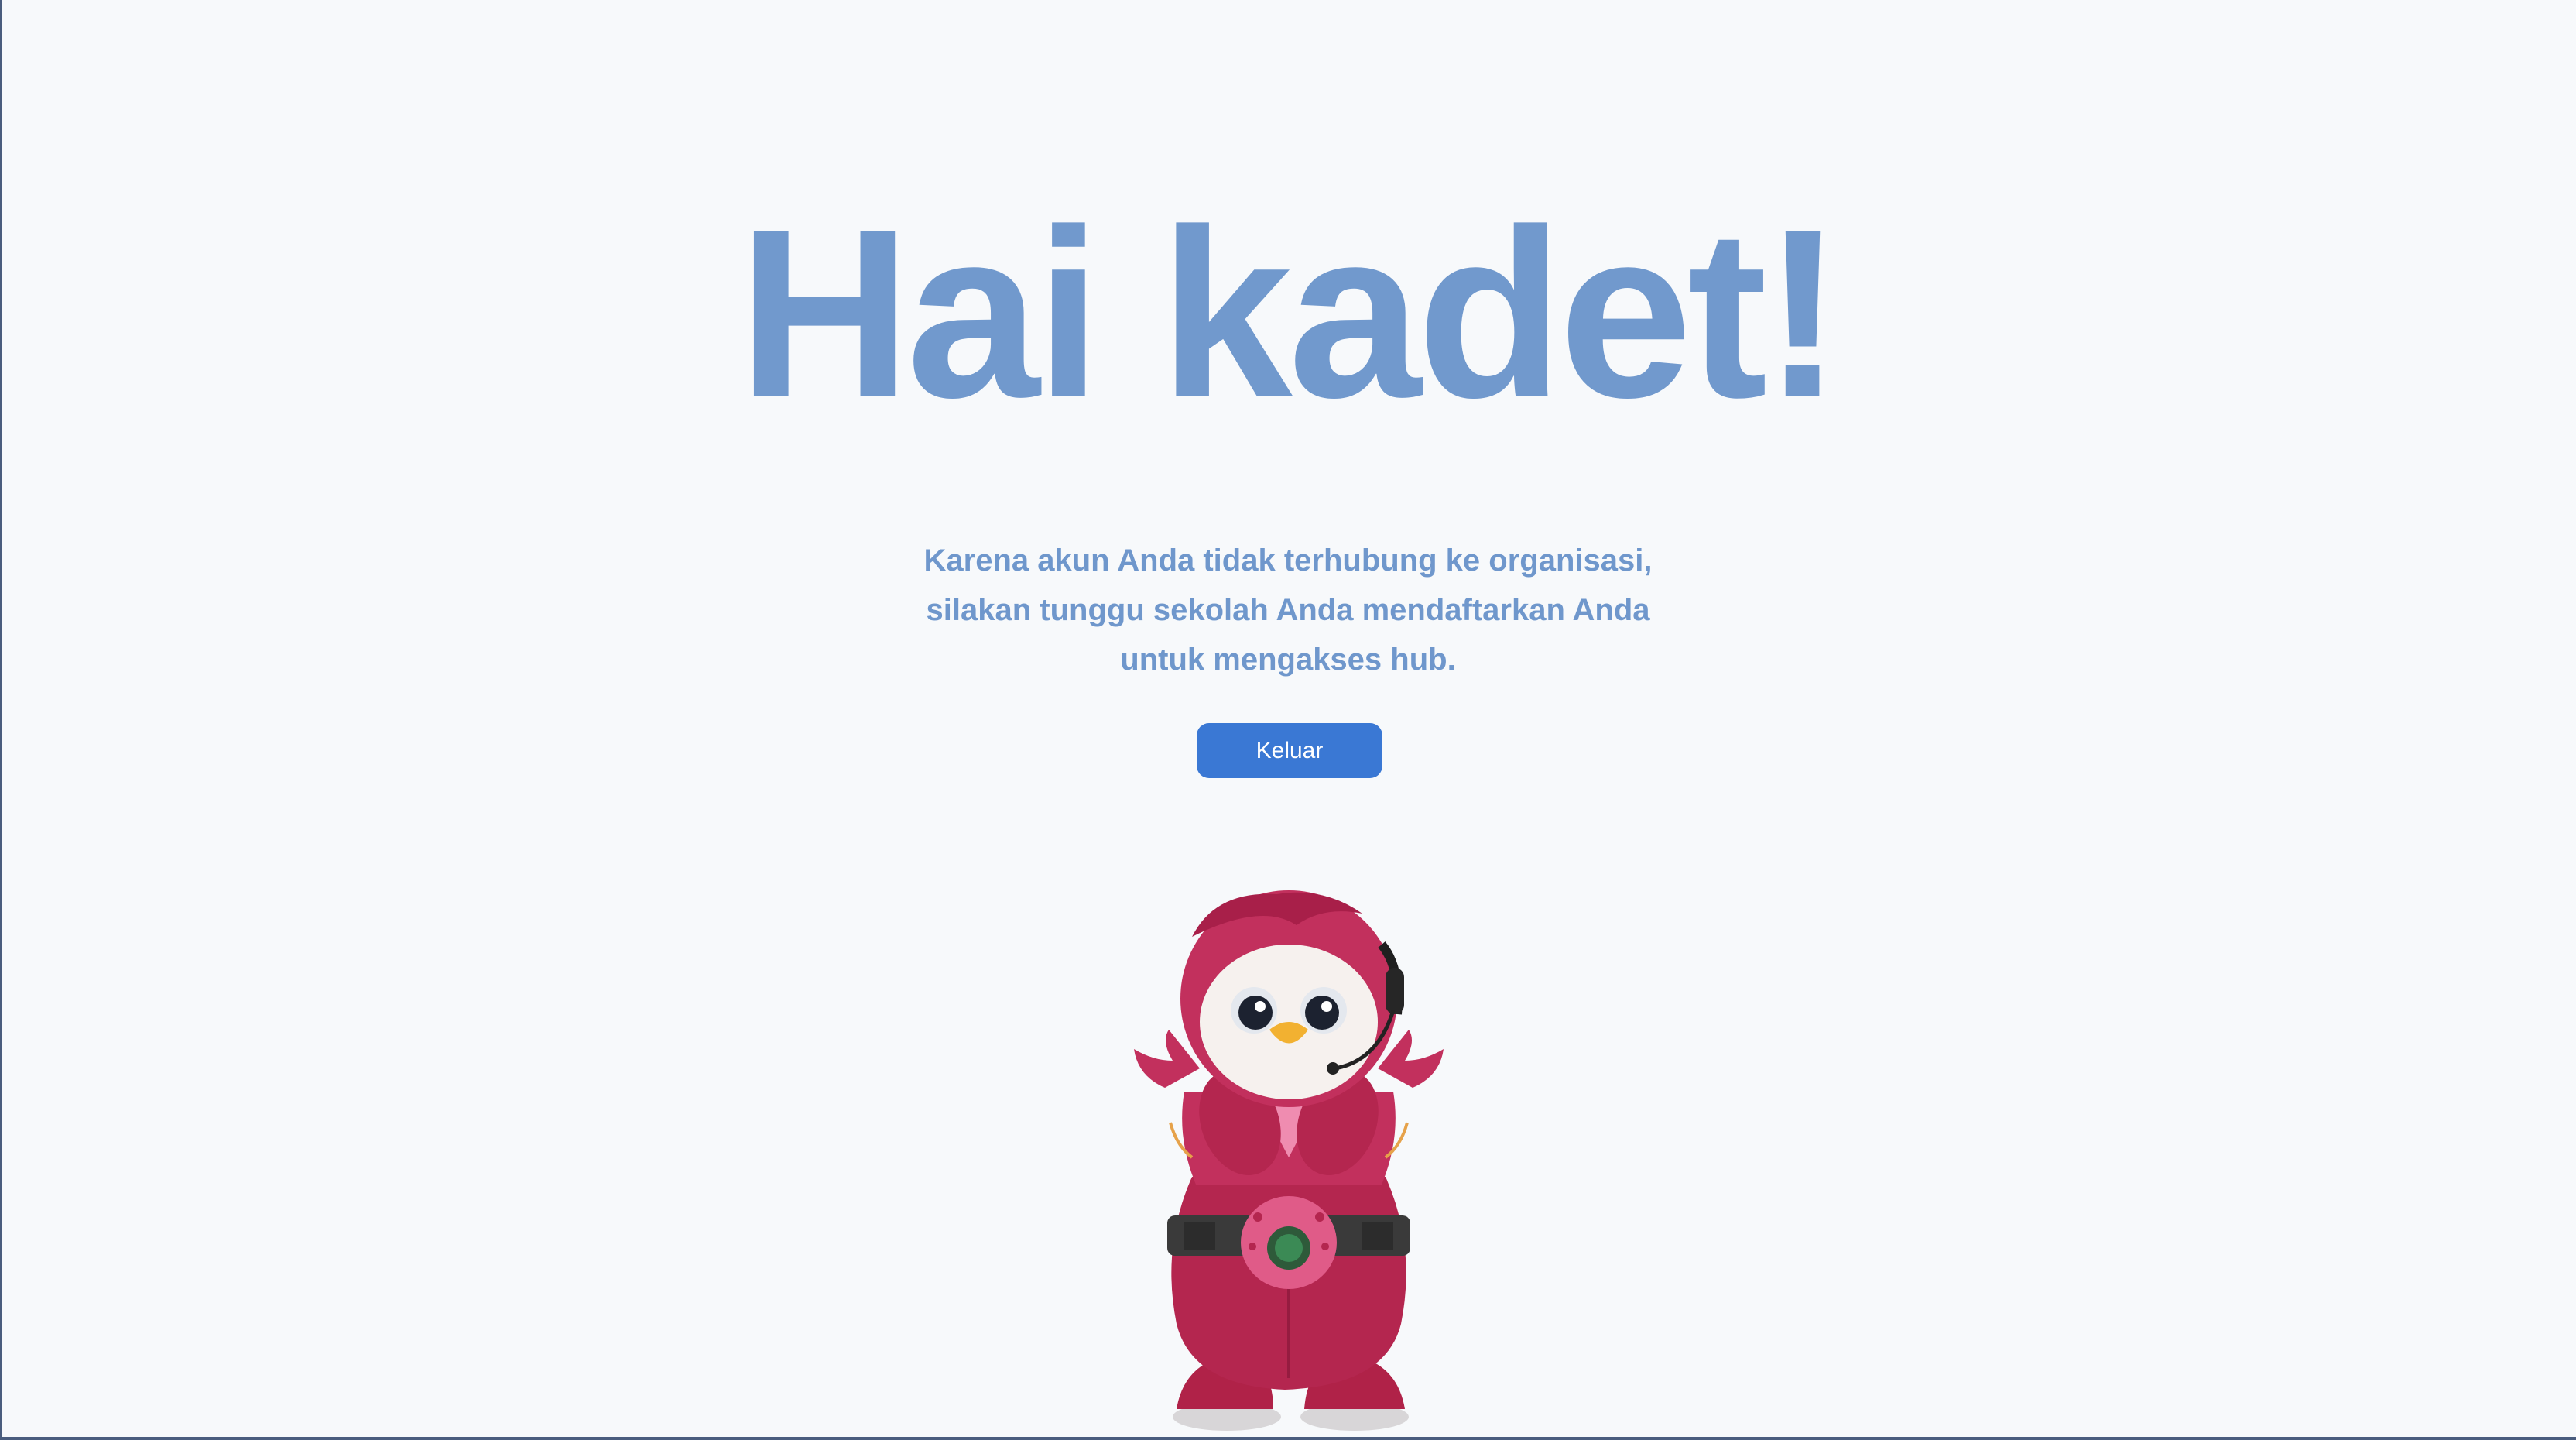  Describe the element at coordinates (1289, 1160) in the screenshot. I see `penguin-mascot-illustration` at that location.